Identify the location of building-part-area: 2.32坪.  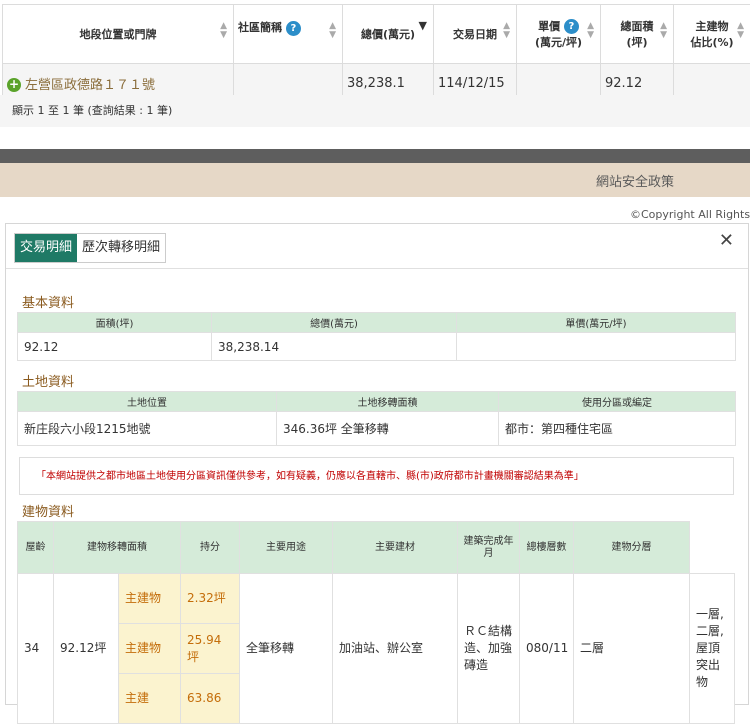
(210, 599).